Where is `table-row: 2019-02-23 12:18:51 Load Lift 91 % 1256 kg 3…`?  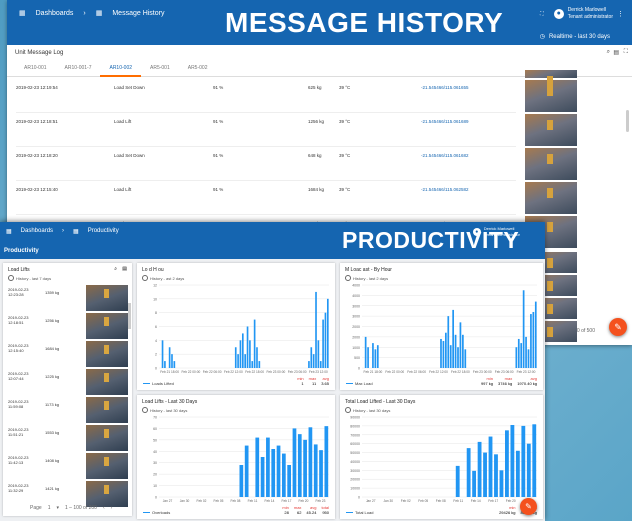
table-row: 2019-02-23 12:18:51 Load Lift 91 % 1256 kg 3… is located at coordinates (266, 130).